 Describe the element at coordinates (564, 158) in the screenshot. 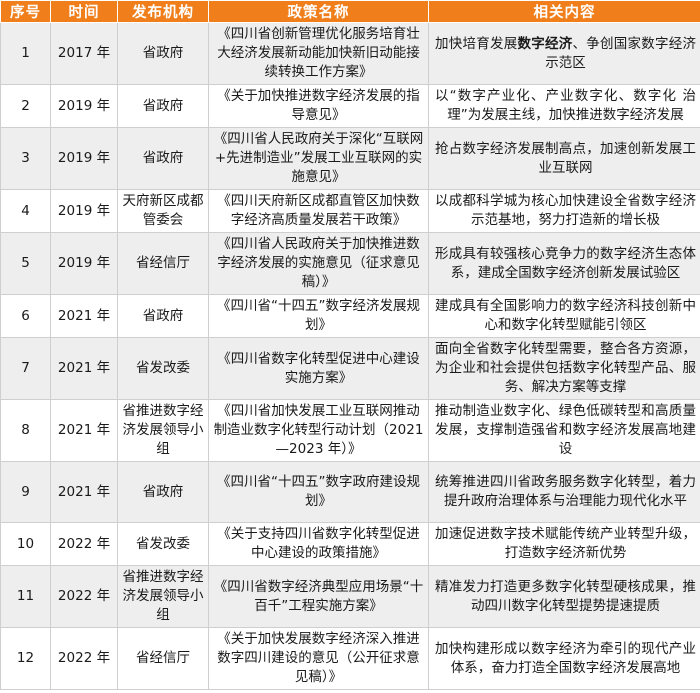

I see `row-content: 抢占数字经济发展制高点，加速创新发展工业互联网` at that location.